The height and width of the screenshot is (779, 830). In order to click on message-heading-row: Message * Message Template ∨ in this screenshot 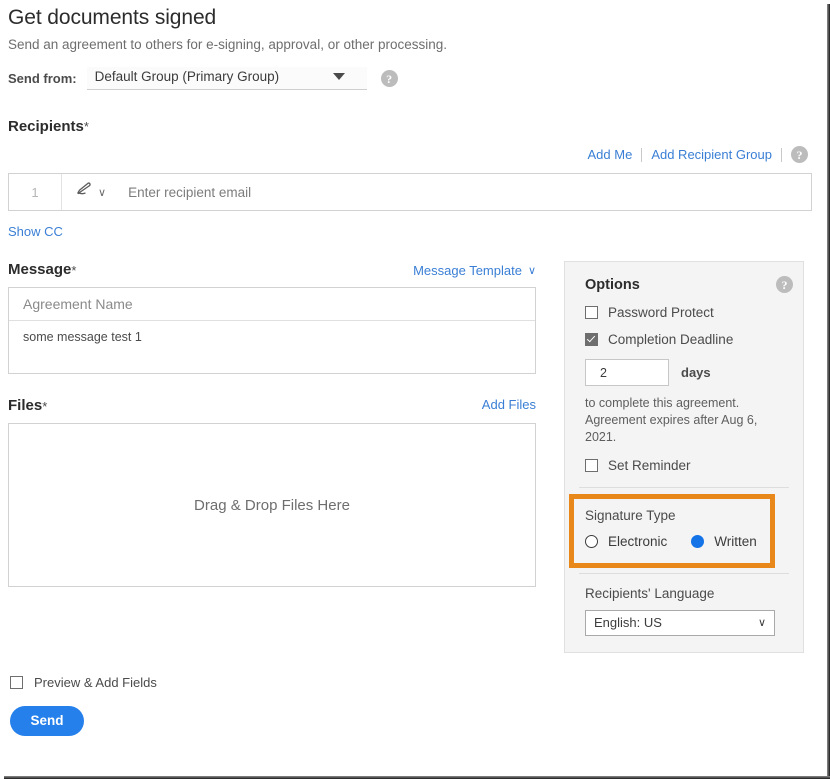, I will do `click(278, 259)`.